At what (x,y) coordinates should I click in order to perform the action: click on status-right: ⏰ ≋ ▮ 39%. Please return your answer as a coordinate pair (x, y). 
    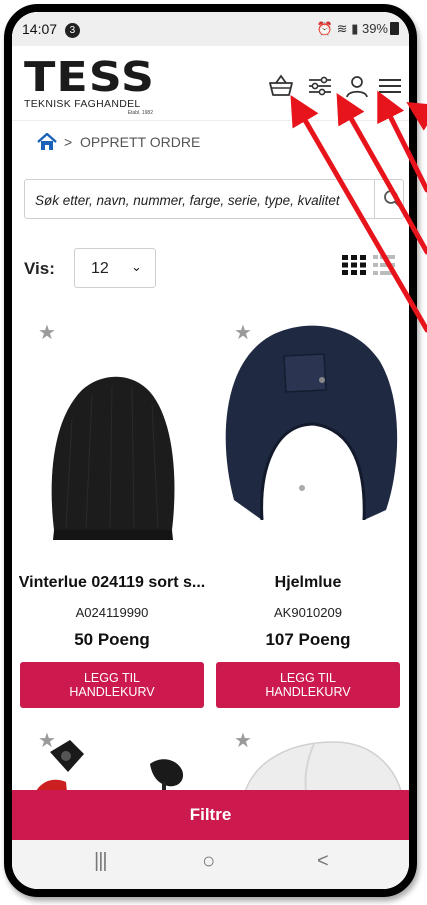
    Looking at the image, I should click on (358, 29).